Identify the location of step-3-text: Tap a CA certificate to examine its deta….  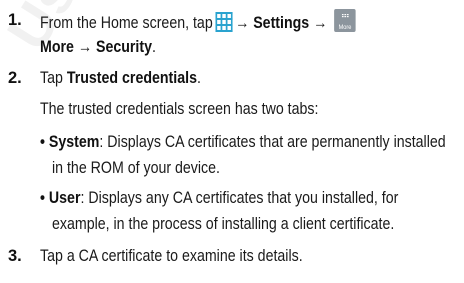
(171, 256).